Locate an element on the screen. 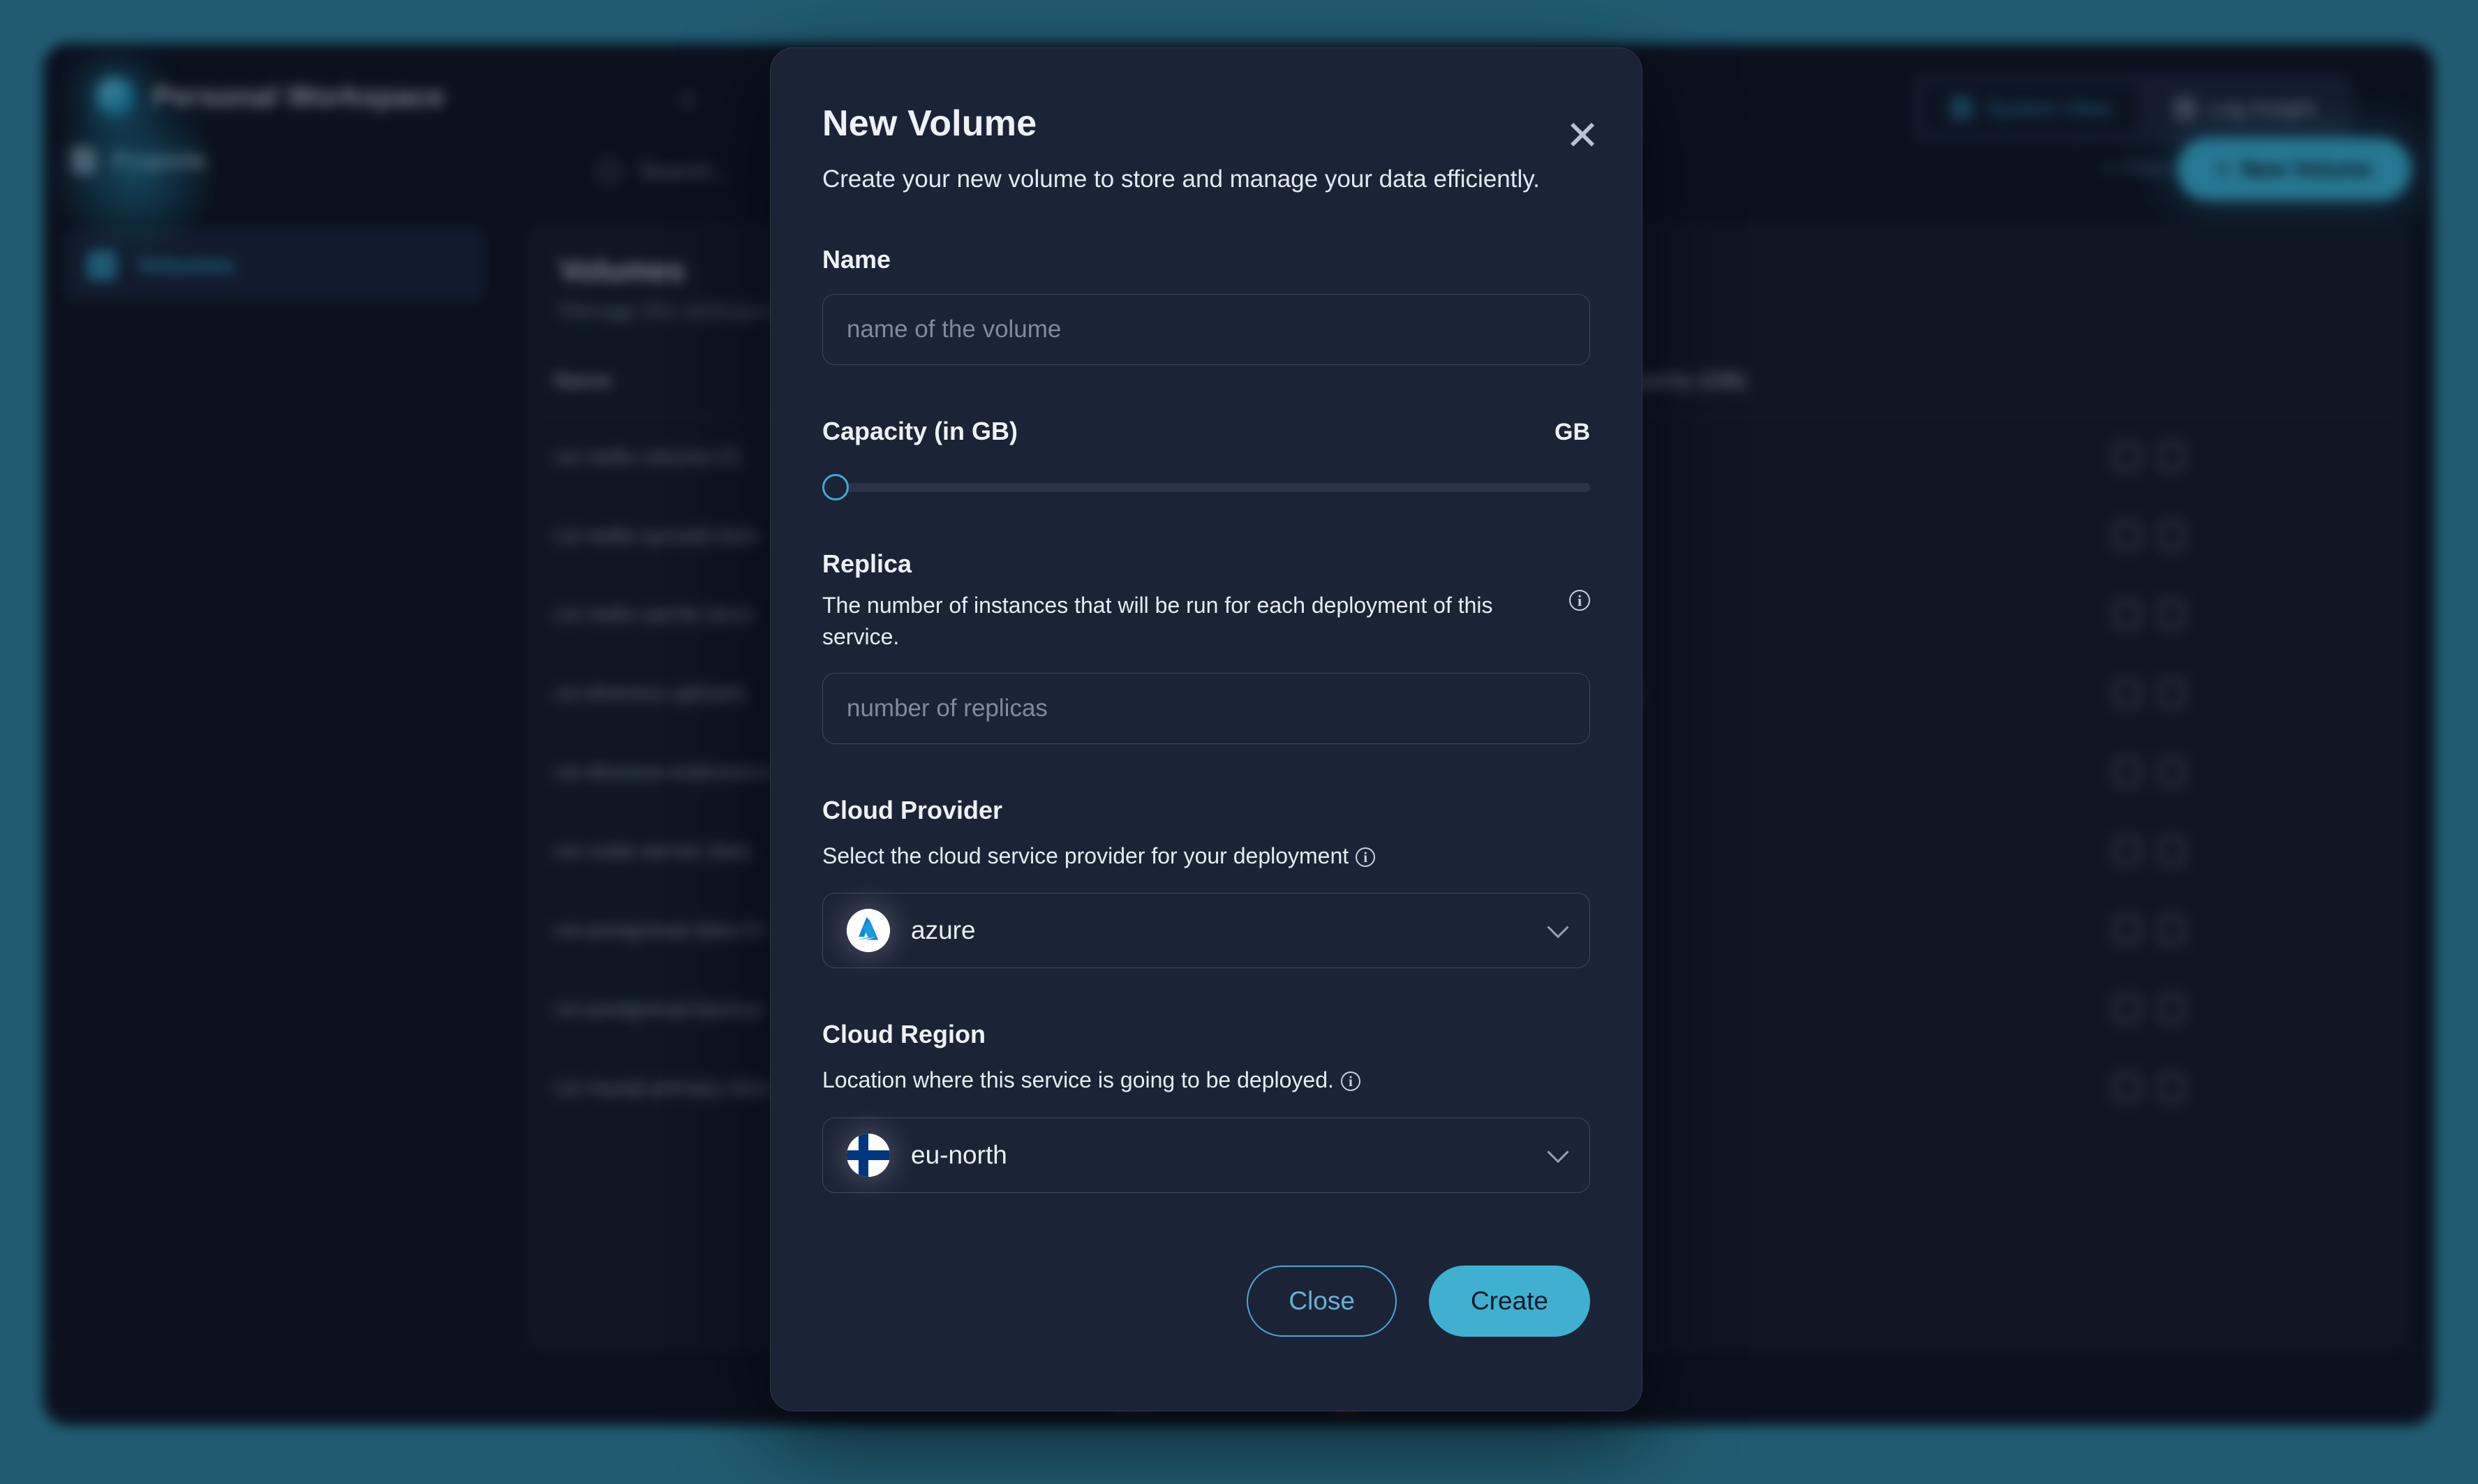 The image size is (2478, 1484). name-input-placeholder: name of the volume is located at coordinates (955, 329).